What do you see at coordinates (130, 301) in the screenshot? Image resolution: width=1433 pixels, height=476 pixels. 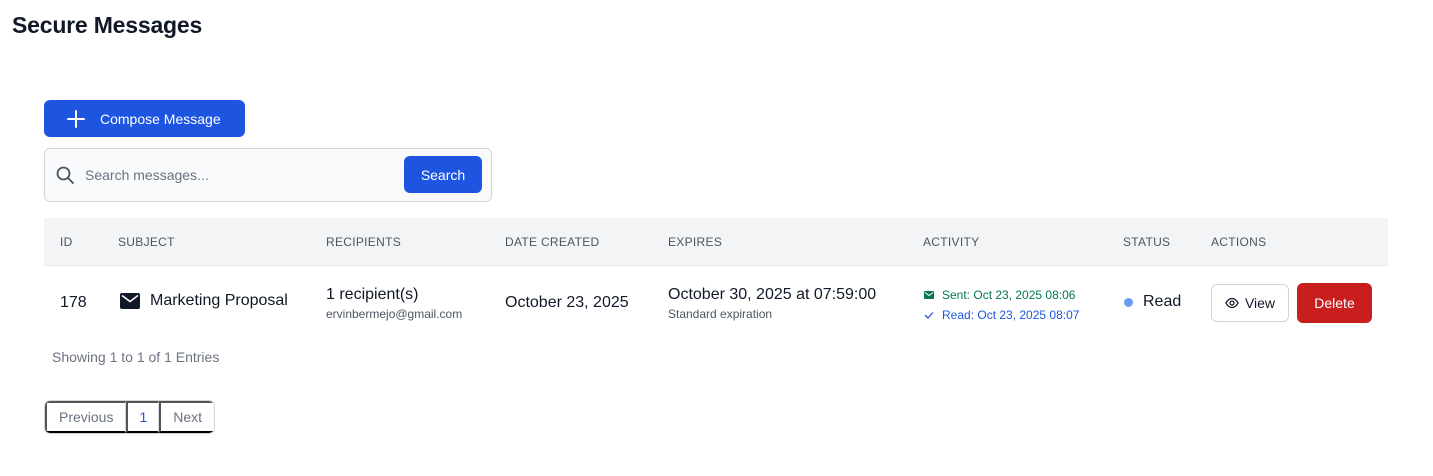 I see `envelope-icon` at bounding box center [130, 301].